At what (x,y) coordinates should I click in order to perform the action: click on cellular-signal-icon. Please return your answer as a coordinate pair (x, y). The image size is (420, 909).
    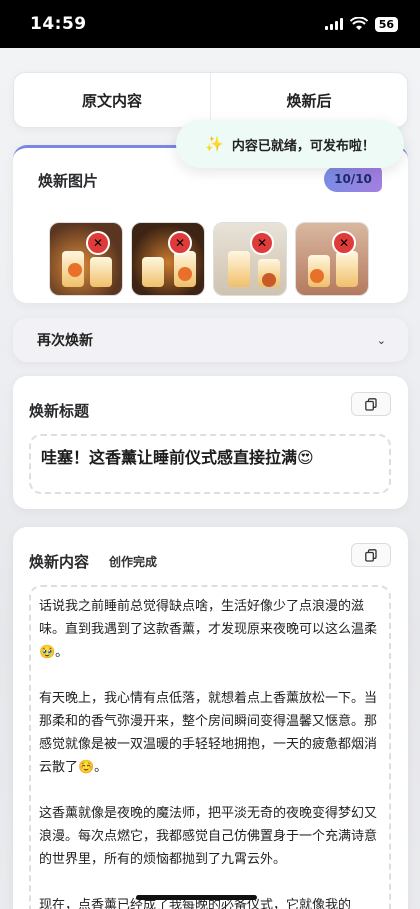
    Looking at the image, I should click on (333, 24).